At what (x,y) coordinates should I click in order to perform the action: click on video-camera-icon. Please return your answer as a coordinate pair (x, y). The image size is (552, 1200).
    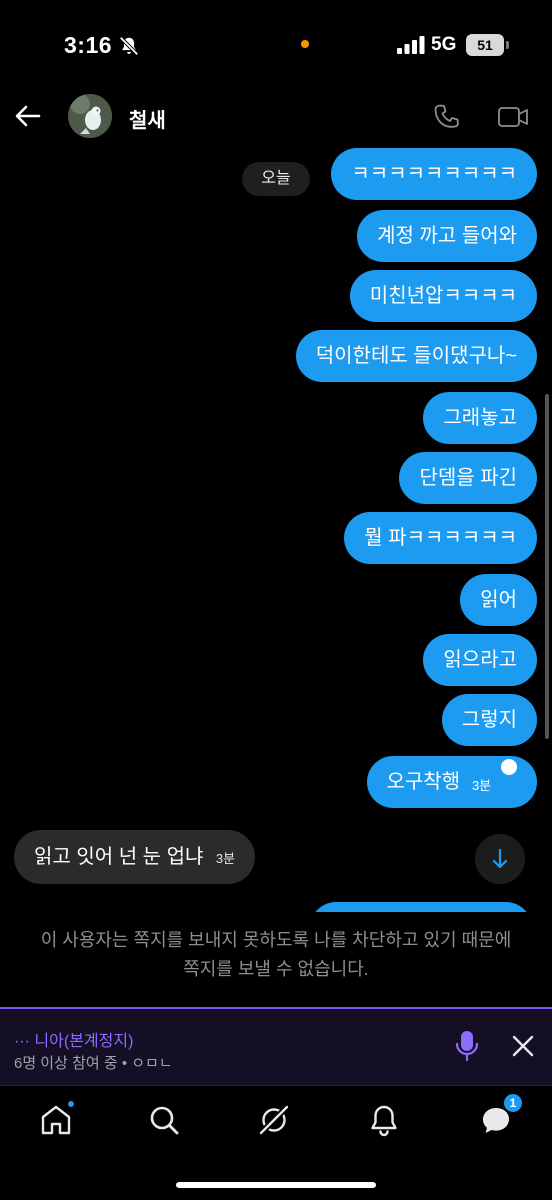
    Looking at the image, I should click on (513, 117).